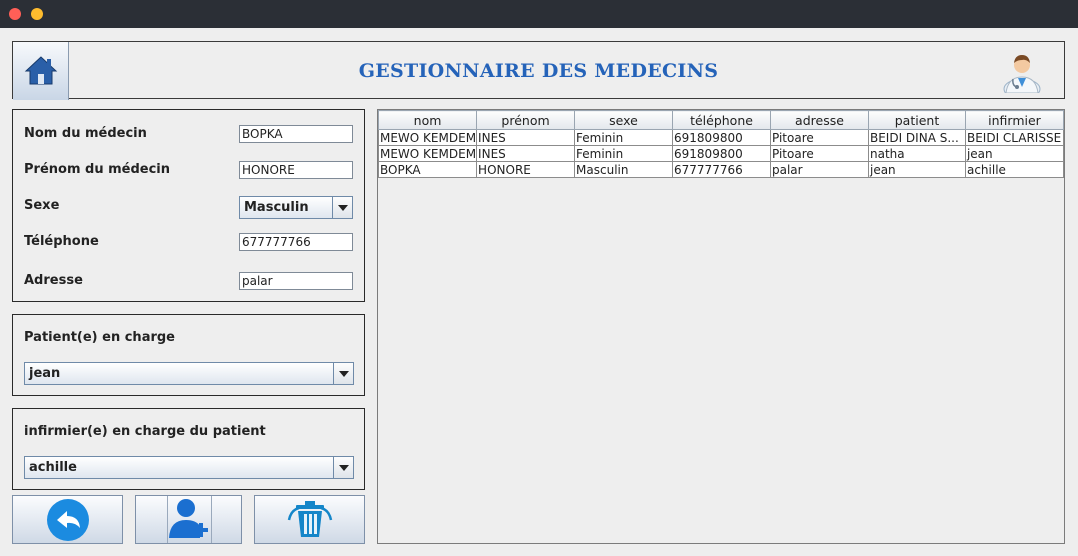 The image size is (1078, 556). What do you see at coordinates (296, 134) in the screenshot?
I see `nom-field: BOPKA` at bounding box center [296, 134].